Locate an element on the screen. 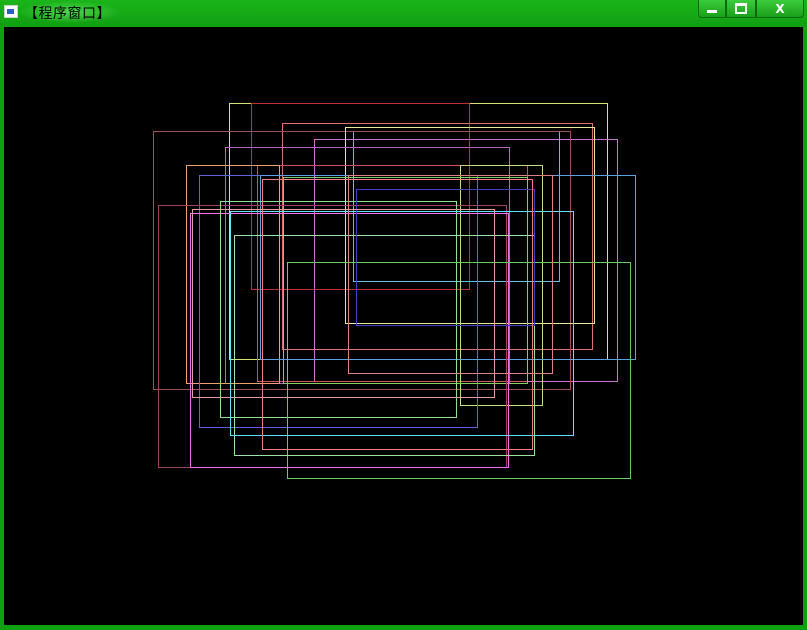 This screenshot has width=807, height=630. close-button: X is located at coordinates (780, 9).